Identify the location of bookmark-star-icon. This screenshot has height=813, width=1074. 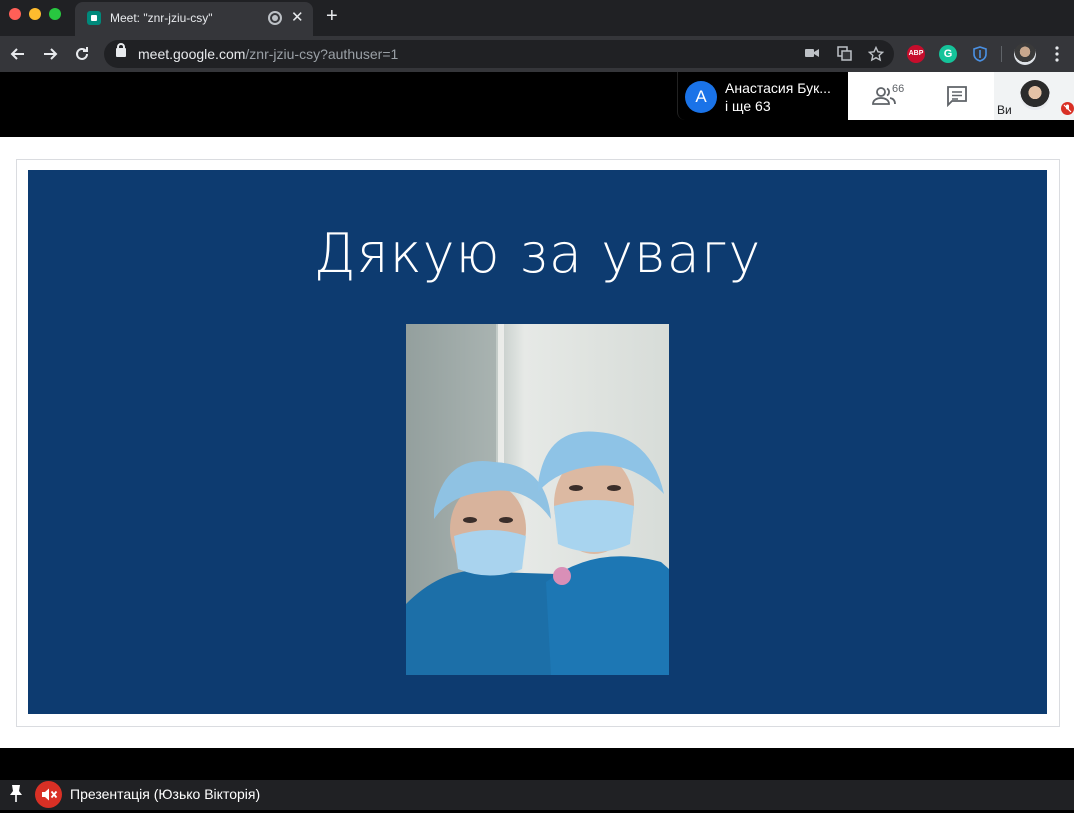
(876, 53).